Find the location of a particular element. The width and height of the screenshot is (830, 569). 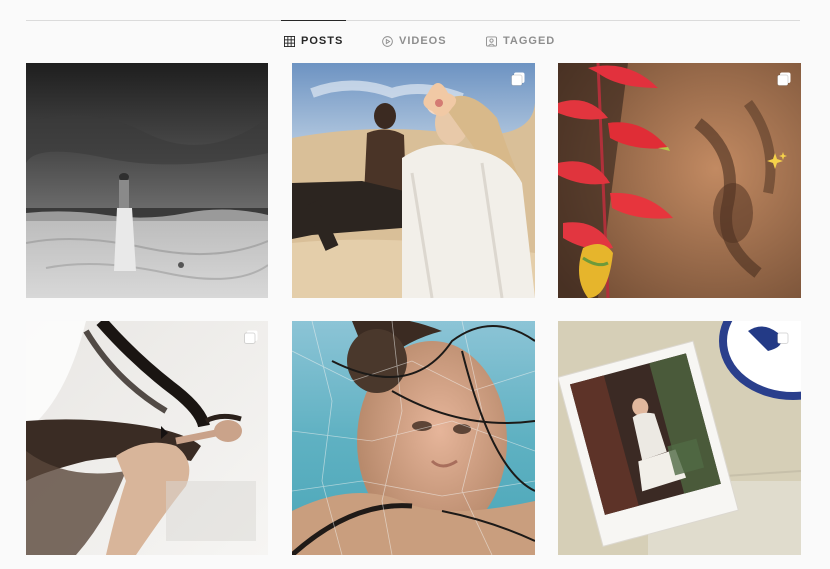

post-heliconia-shadow is located at coordinates (679, 180).